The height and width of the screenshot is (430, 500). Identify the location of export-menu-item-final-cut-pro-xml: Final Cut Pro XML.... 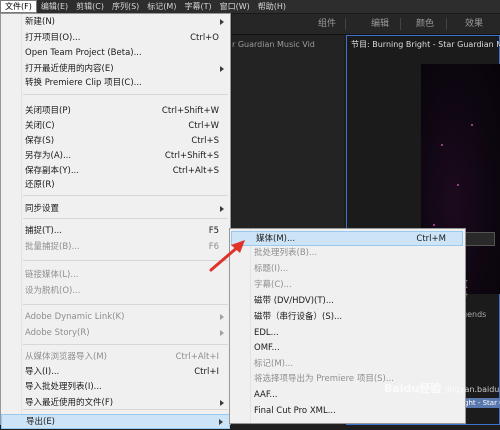
(347, 411).